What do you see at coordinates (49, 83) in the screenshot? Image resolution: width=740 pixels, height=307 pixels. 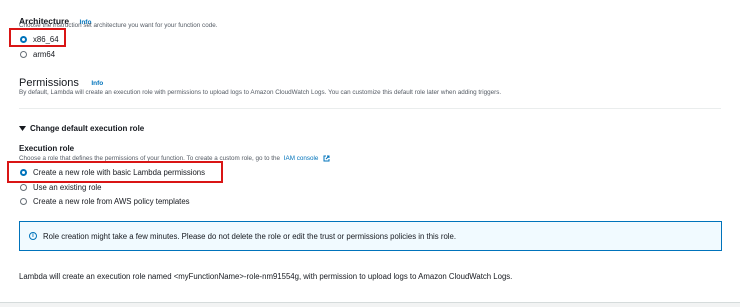 I see `permissions-heading: Permissions` at bounding box center [49, 83].